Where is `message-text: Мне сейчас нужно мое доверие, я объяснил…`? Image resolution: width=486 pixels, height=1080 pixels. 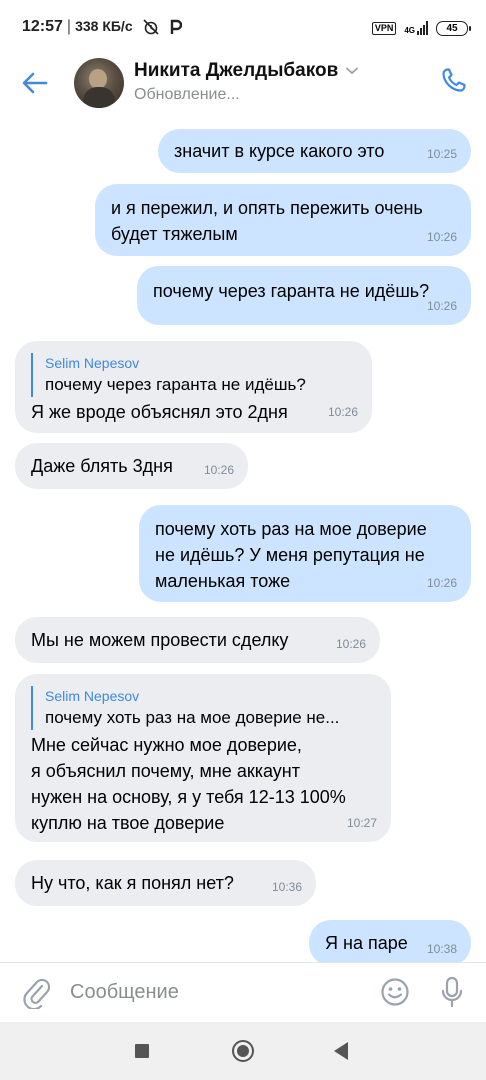 message-text: Мне сейчас нужно мое доверие, я объяснил… is located at coordinates (188, 784).